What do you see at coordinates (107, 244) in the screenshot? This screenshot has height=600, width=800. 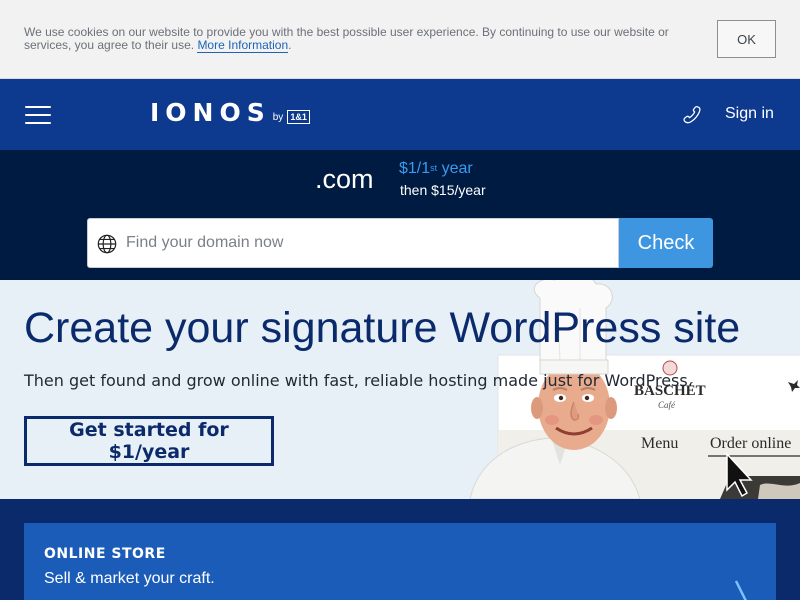 I see `globe-icon` at bounding box center [107, 244].